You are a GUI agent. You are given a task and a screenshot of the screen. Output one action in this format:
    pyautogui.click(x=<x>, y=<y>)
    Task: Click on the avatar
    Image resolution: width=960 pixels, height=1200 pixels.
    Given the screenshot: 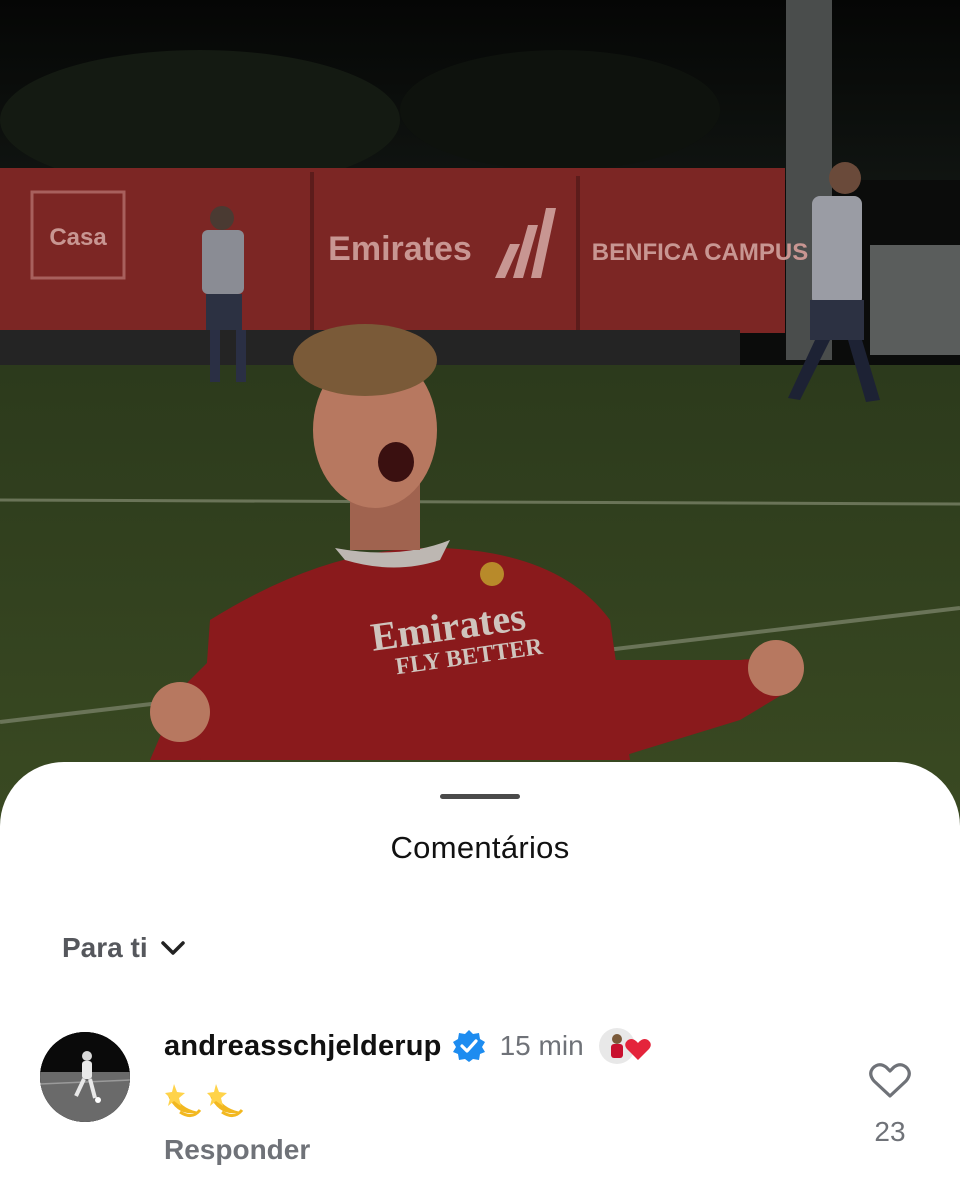 What is the action you would take?
    pyautogui.click(x=85, y=1077)
    